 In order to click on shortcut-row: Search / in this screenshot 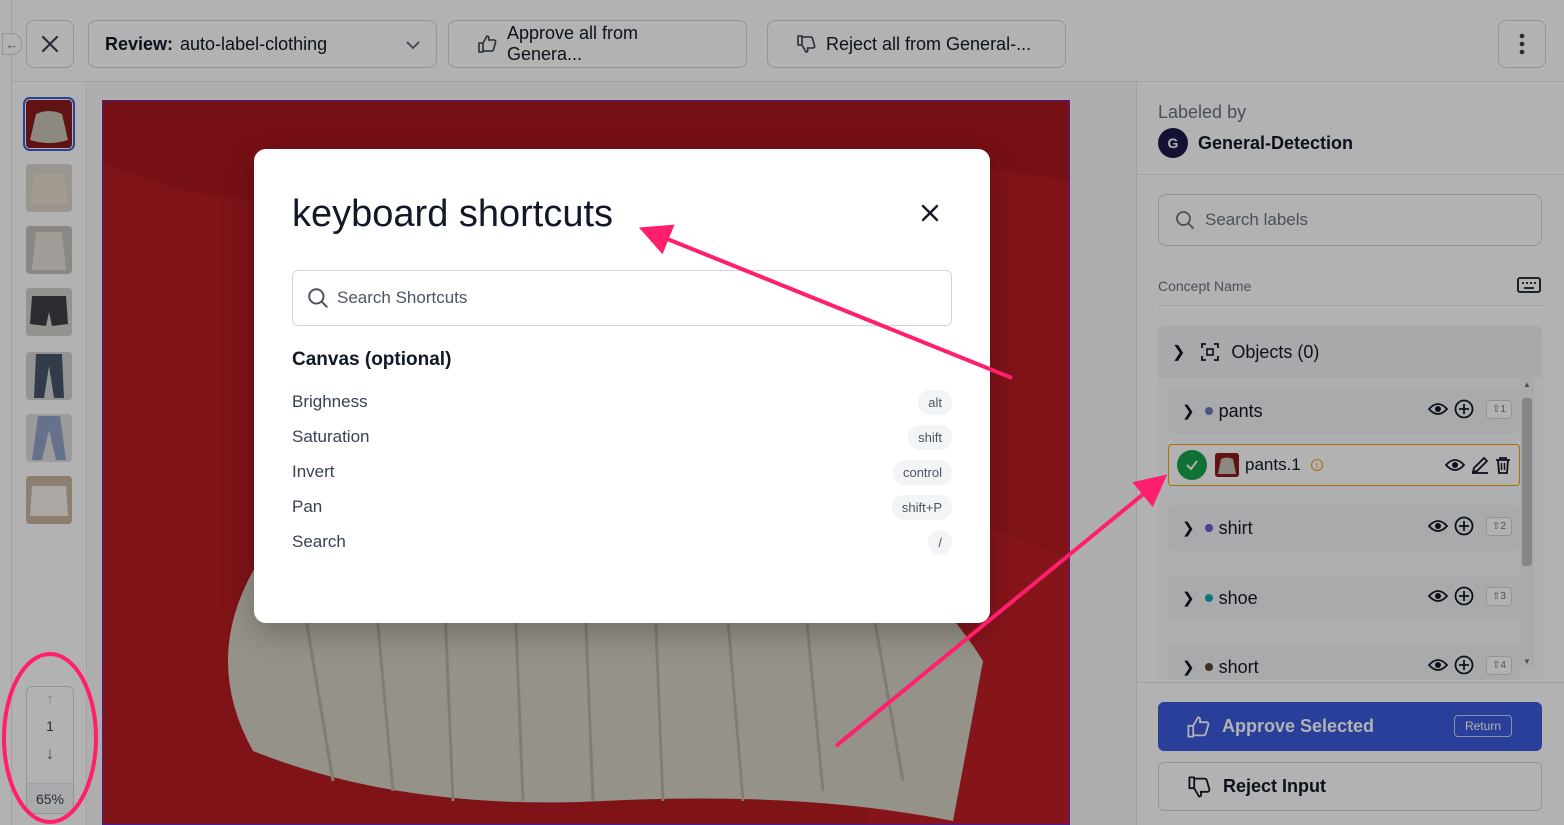, I will do `click(622, 542)`.